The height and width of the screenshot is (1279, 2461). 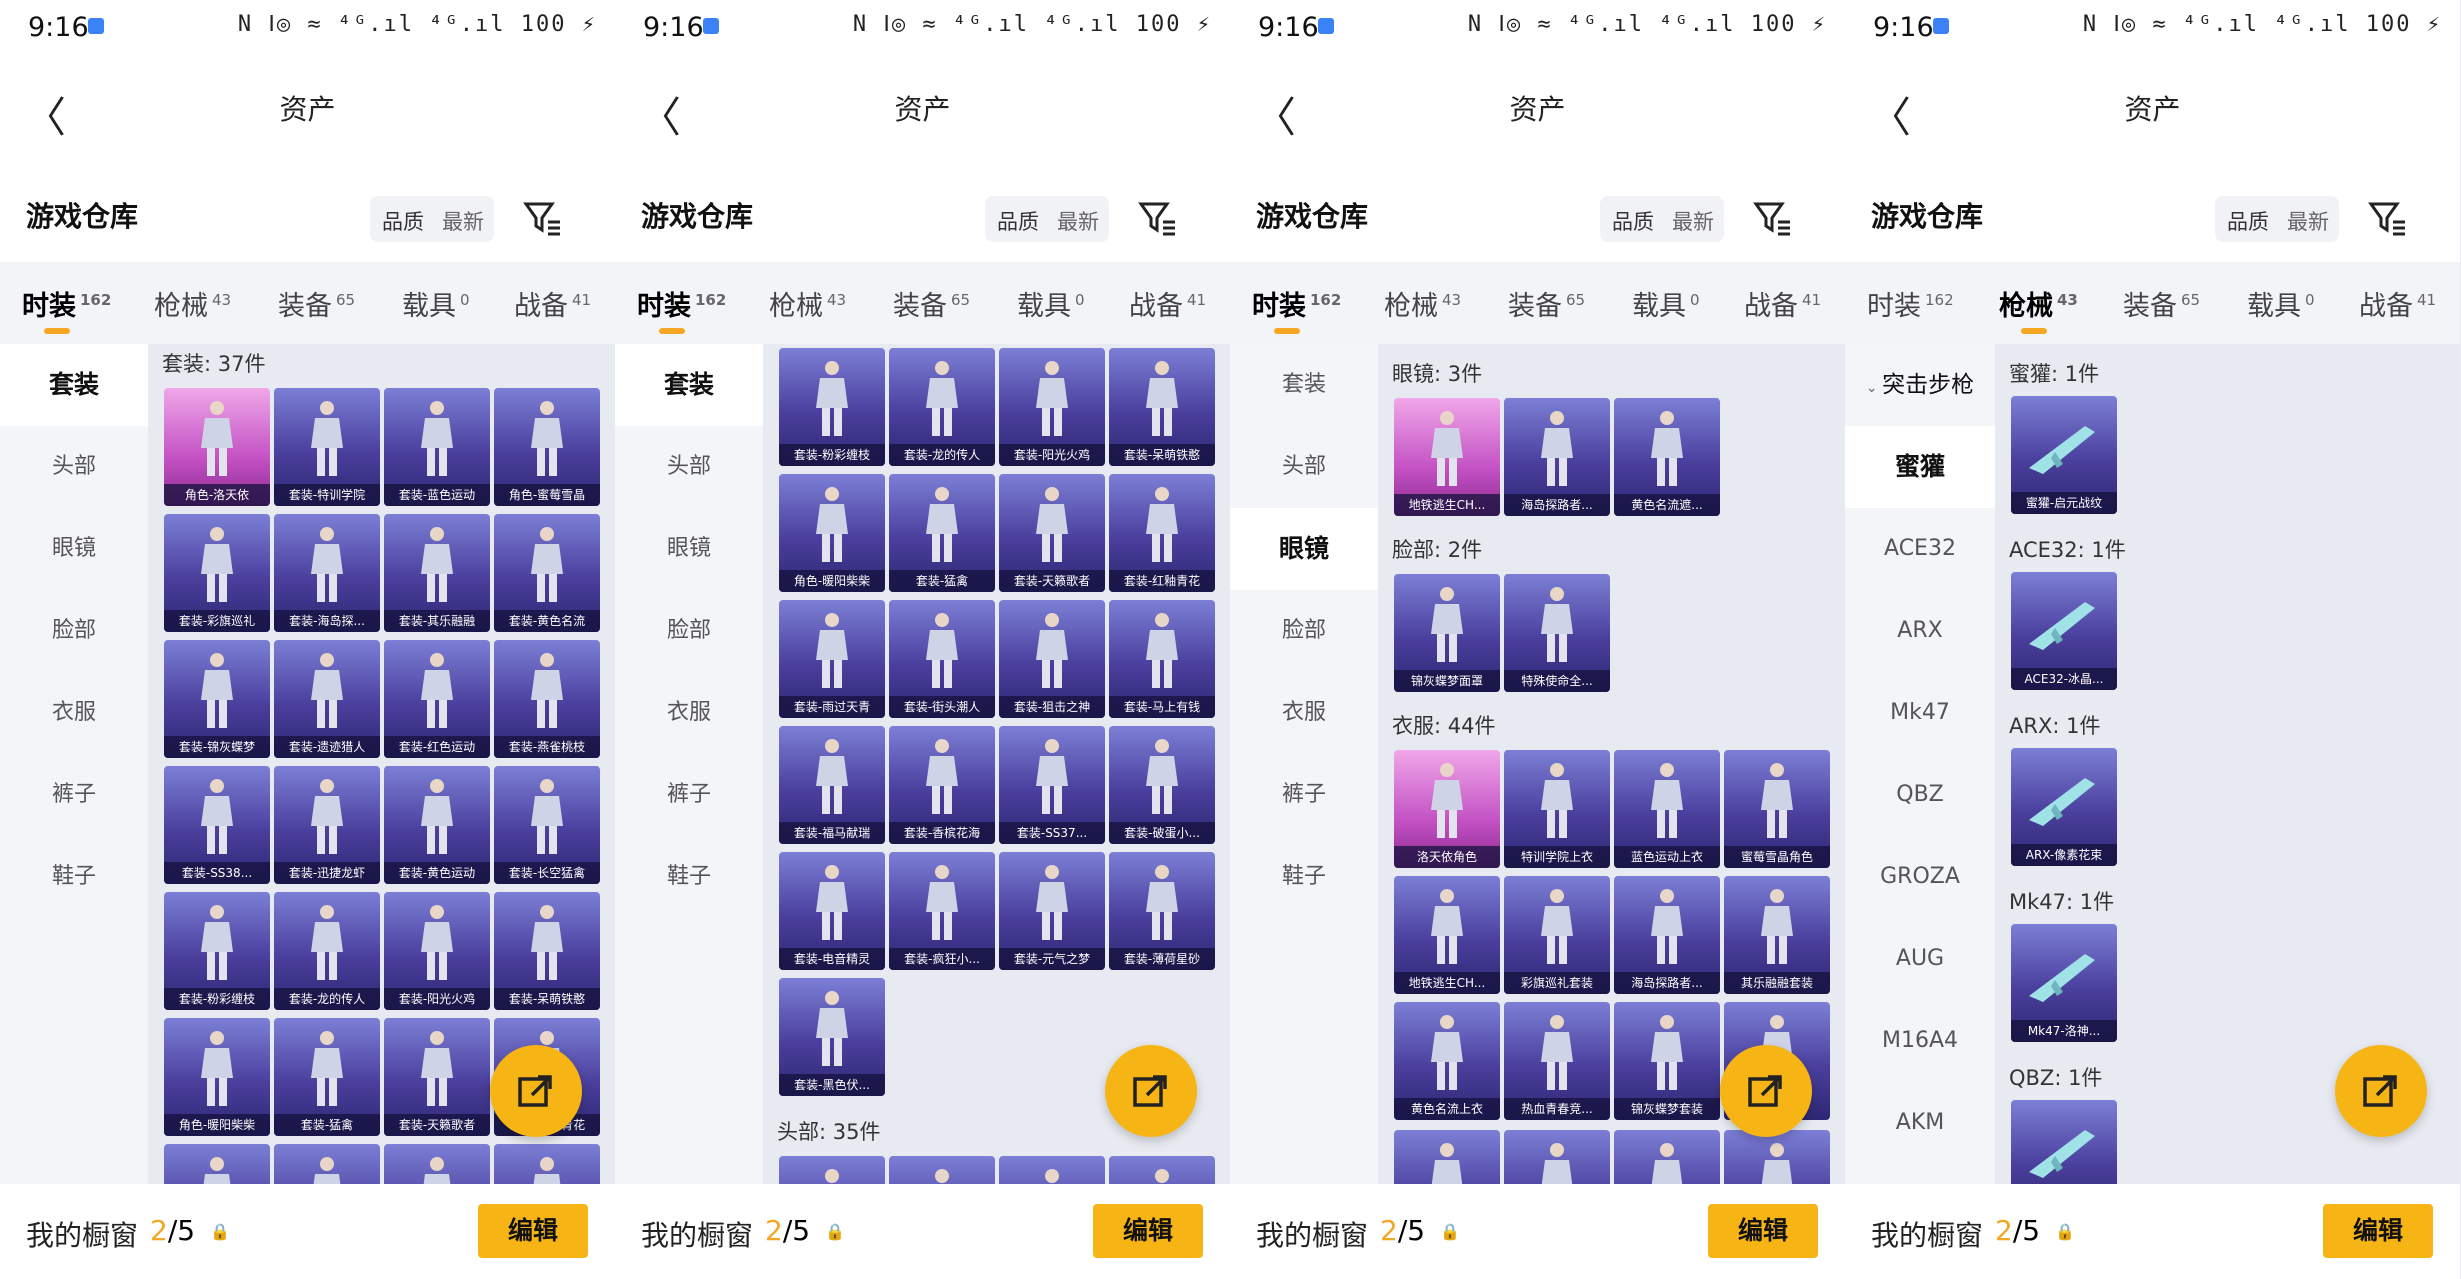 What do you see at coordinates (832, 911) in the screenshot?
I see `item-card: 套装-电音精灵` at bounding box center [832, 911].